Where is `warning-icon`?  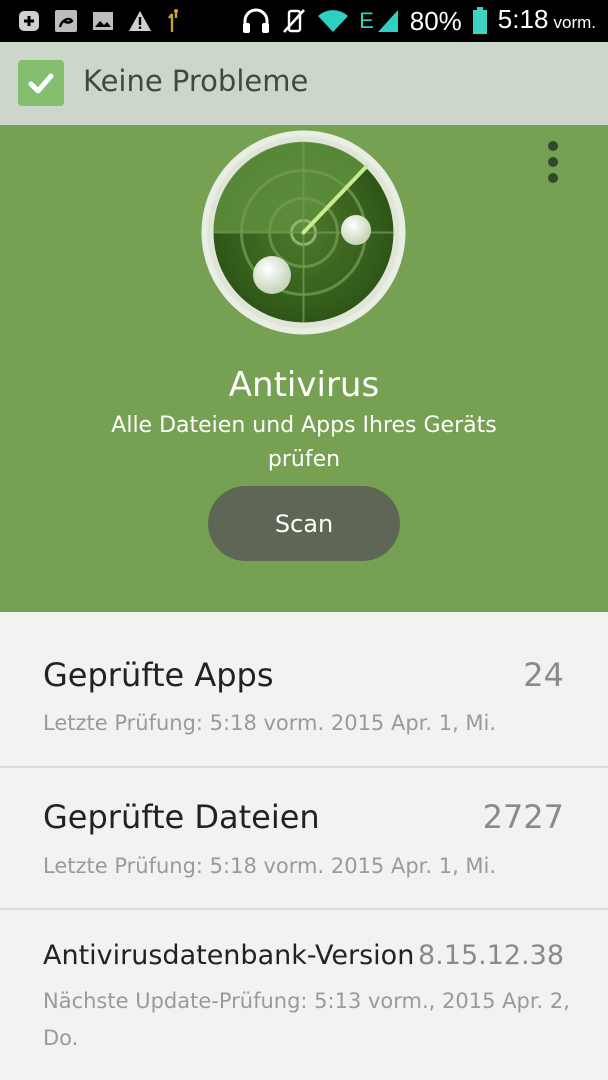 warning-icon is located at coordinates (140, 21).